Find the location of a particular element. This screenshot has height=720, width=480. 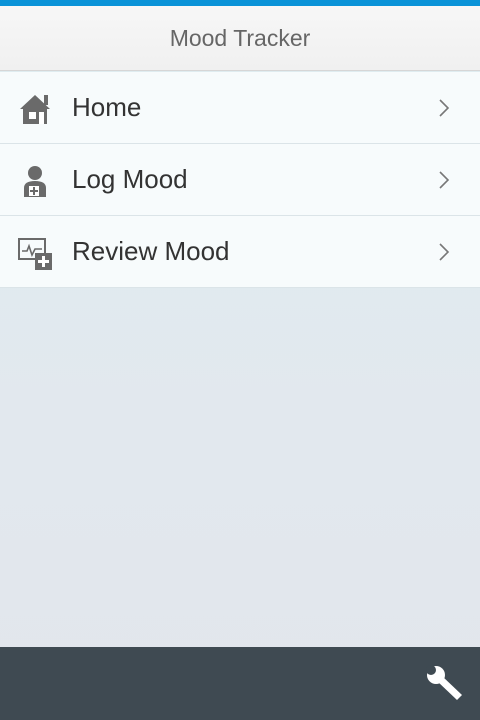

home-icon is located at coordinates (35, 109).